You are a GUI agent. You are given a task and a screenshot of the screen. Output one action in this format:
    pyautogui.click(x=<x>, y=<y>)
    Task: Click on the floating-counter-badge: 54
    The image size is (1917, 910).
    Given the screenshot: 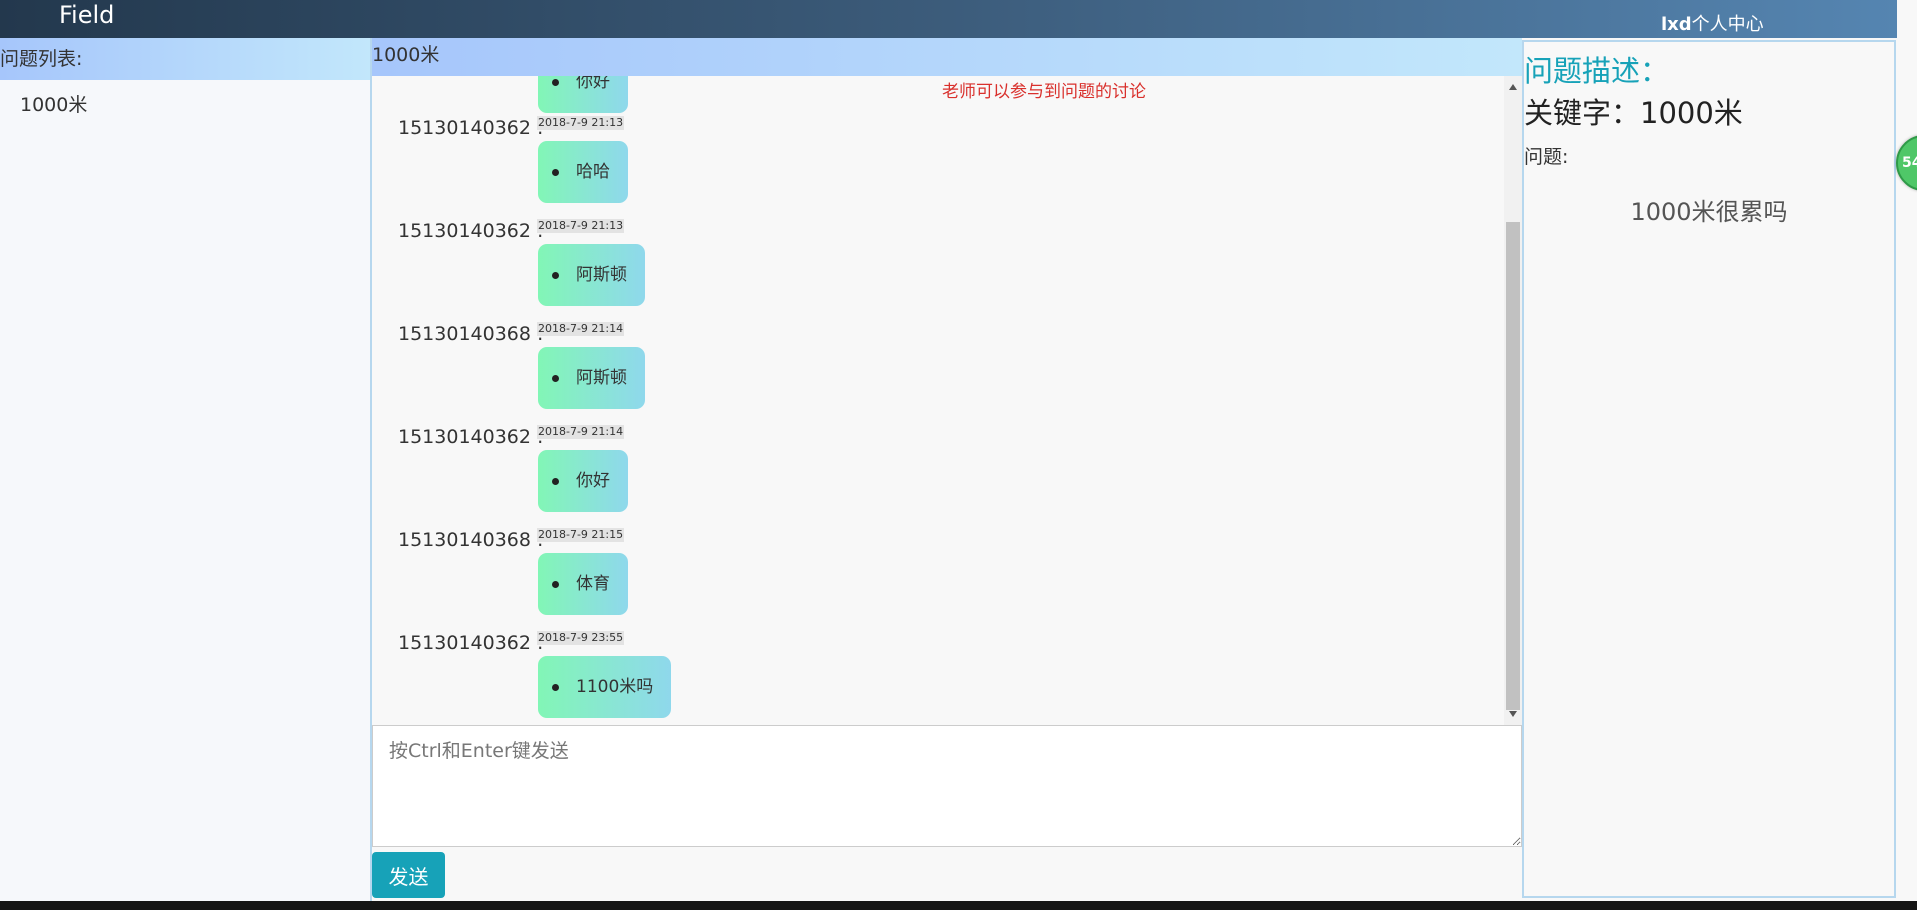 What is the action you would take?
    pyautogui.click(x=1906, y=163)
    